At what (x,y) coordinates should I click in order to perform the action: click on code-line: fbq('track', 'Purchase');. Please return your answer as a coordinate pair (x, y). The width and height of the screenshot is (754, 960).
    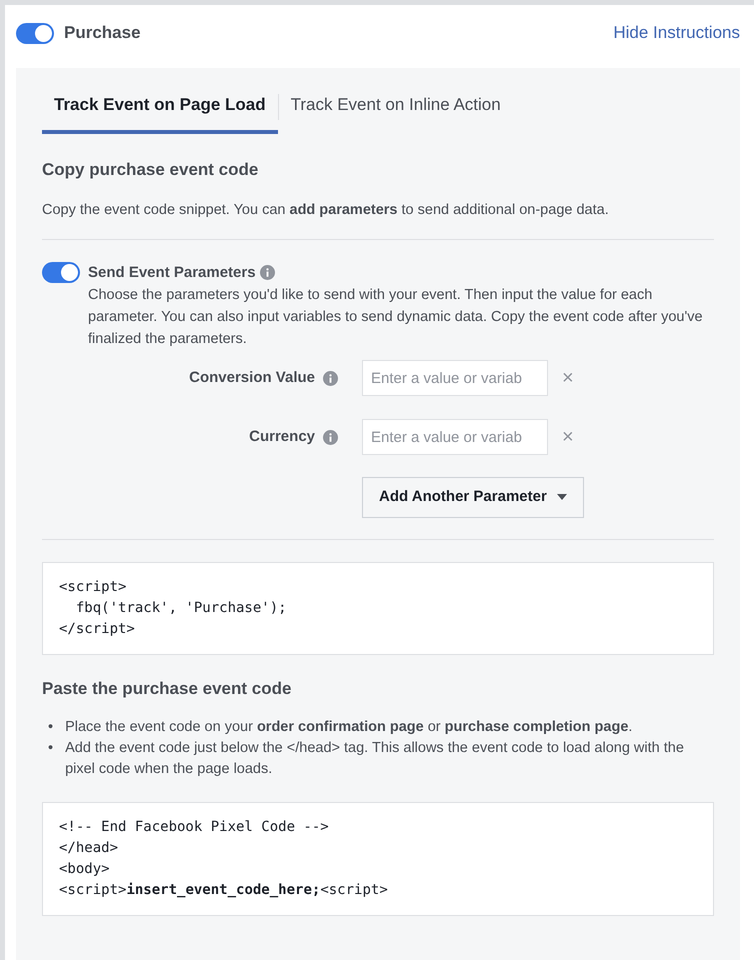
    Looking at the image, I should click on (181, 608).